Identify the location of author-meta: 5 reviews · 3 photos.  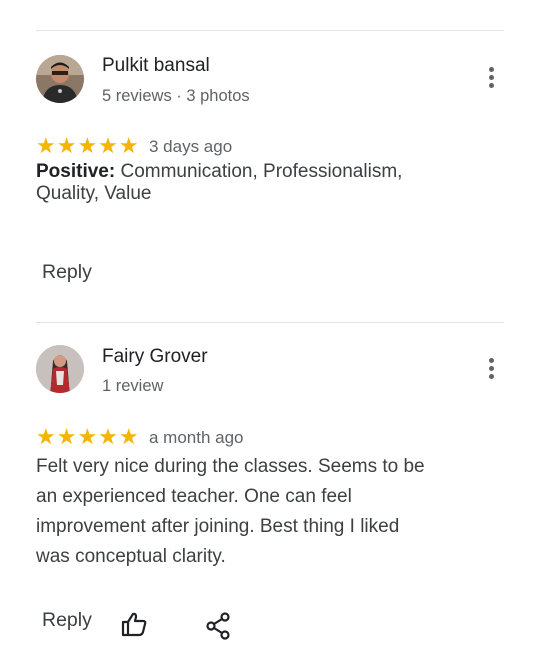
(176, 96).